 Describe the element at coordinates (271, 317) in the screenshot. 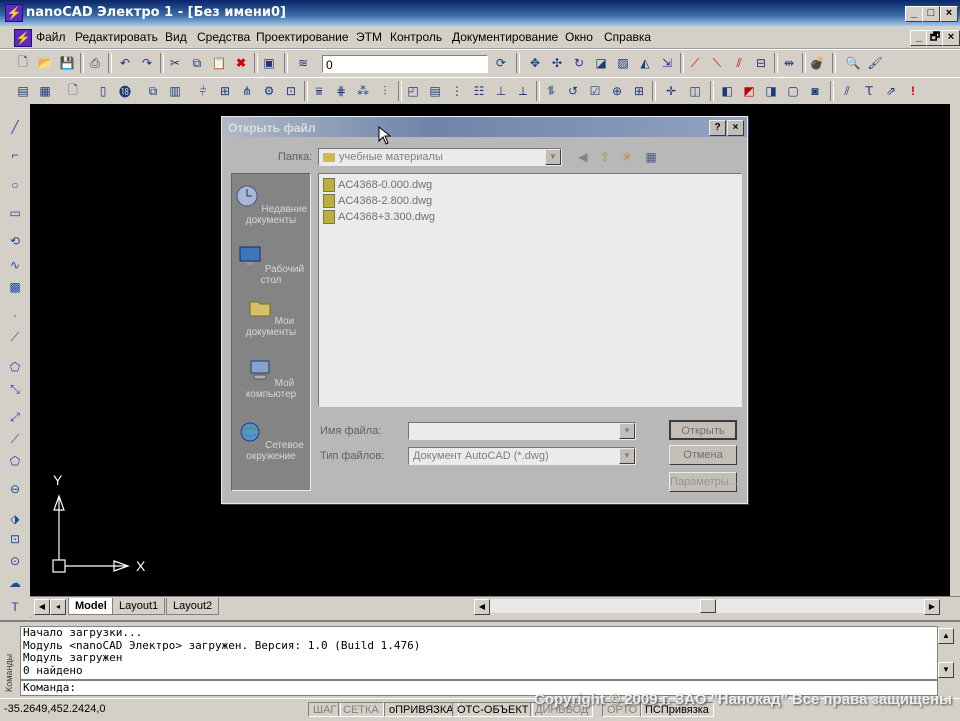

I see `place-my-documents: Мои документы` at that location.